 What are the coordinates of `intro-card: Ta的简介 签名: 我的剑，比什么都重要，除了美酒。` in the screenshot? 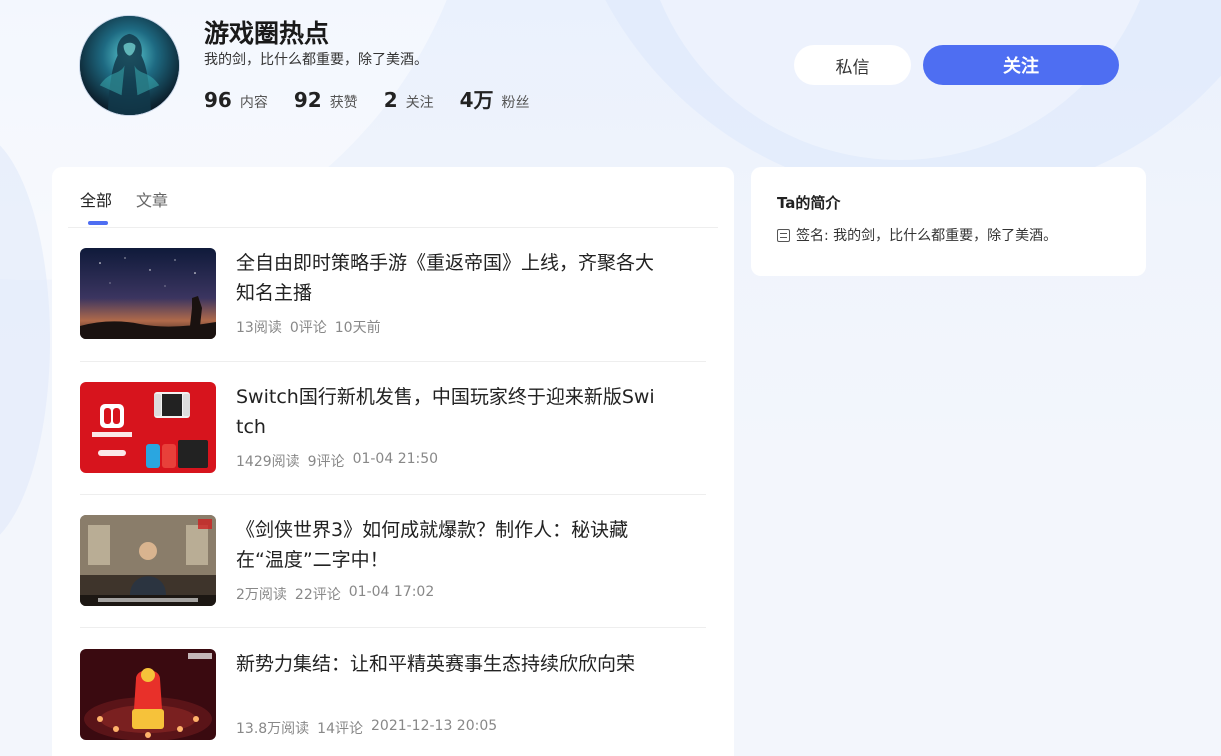 It's located at (948, 221).